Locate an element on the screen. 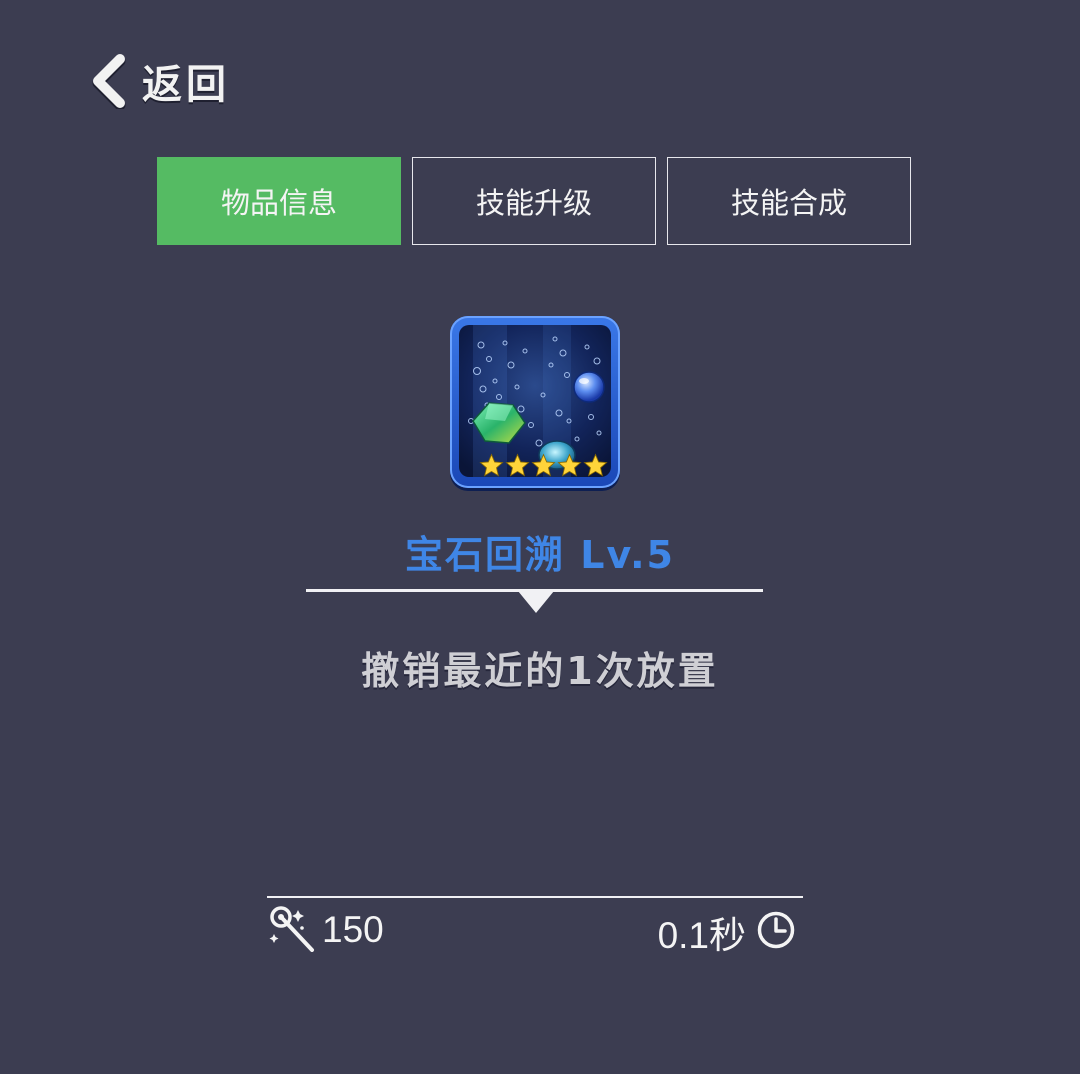  tab-skill-merge: 技能合成 is located at coordinates (789, 201).